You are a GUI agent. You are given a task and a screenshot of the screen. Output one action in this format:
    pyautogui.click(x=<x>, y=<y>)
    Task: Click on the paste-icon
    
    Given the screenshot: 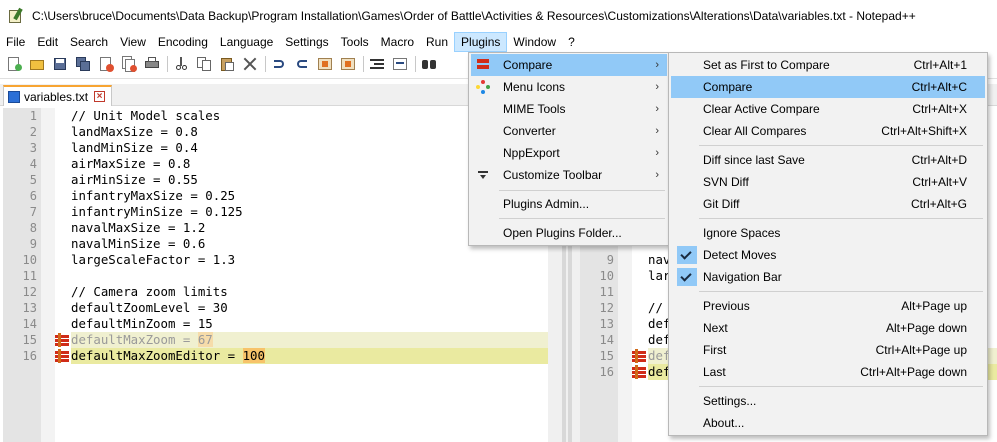 What is the action you would take?
    pyautogui.click(x=227, y=64)
    